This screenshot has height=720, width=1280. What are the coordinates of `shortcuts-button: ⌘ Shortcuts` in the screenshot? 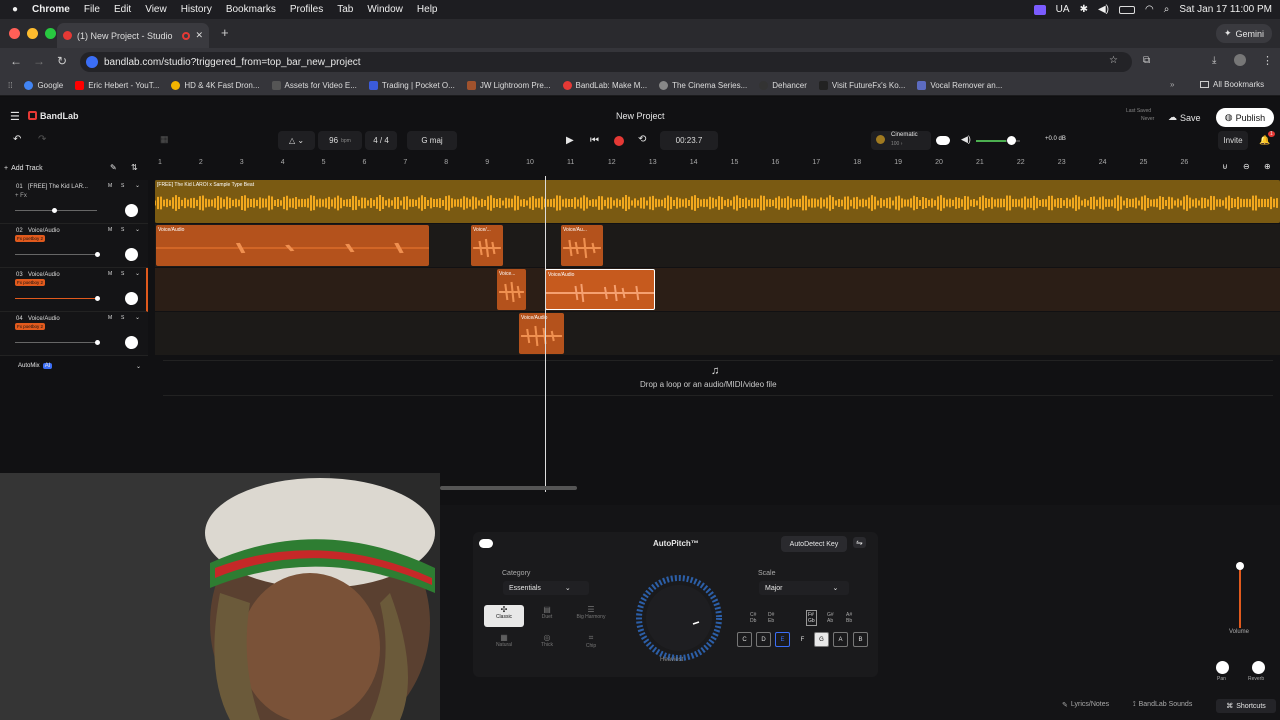 It's located at (1246, 706).